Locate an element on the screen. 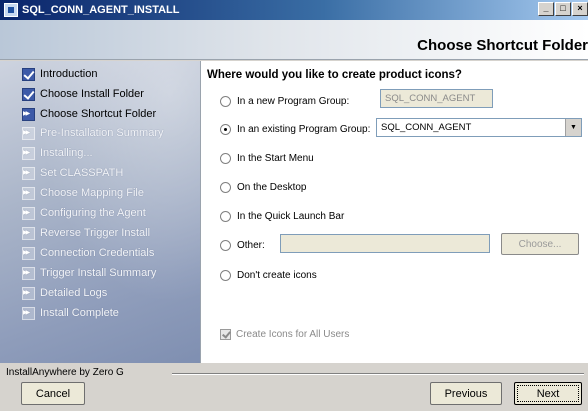  brand-label: InstallAnywhere by Zero G is located at coordinates (65, 372).